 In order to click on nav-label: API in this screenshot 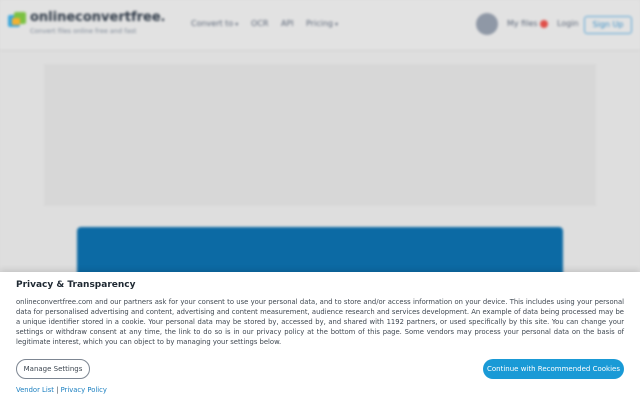, I will do `click(287, 23)`.